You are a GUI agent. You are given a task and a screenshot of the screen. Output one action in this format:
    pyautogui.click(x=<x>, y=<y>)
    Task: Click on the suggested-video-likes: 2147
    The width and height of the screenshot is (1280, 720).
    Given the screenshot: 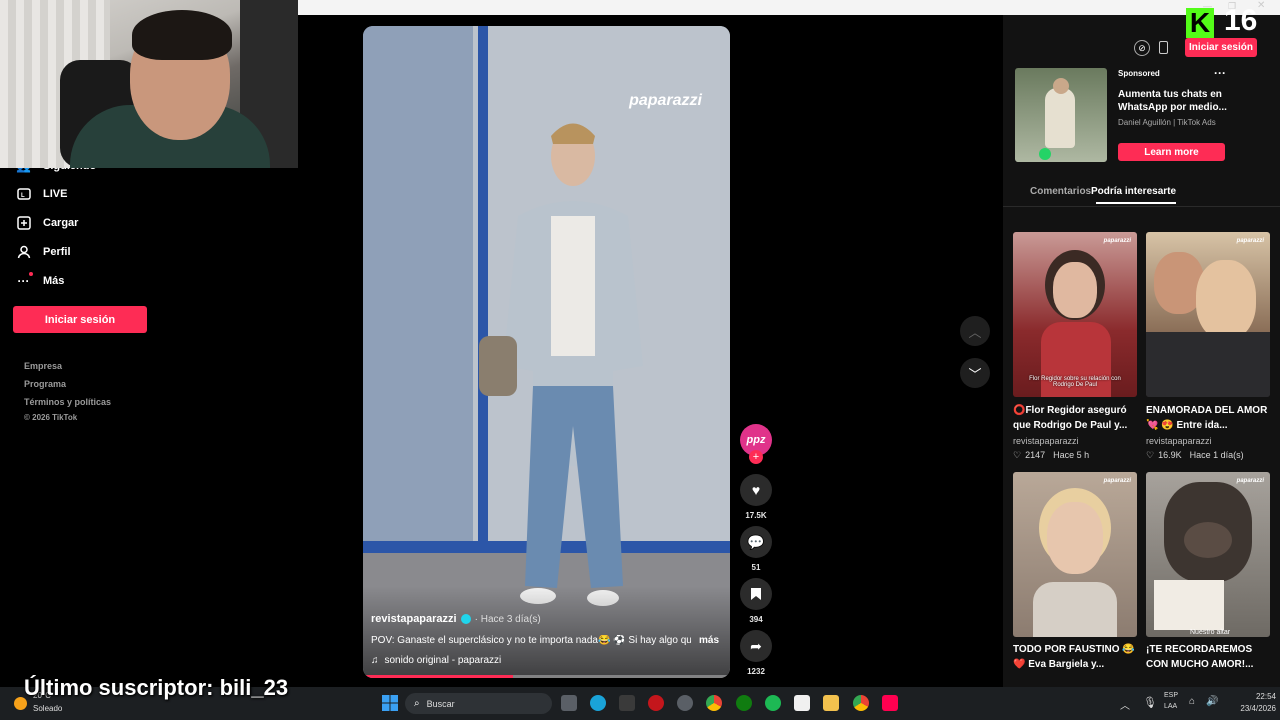 What is the action you would take?
    pyautogui.click(x=1035, y=455)
    